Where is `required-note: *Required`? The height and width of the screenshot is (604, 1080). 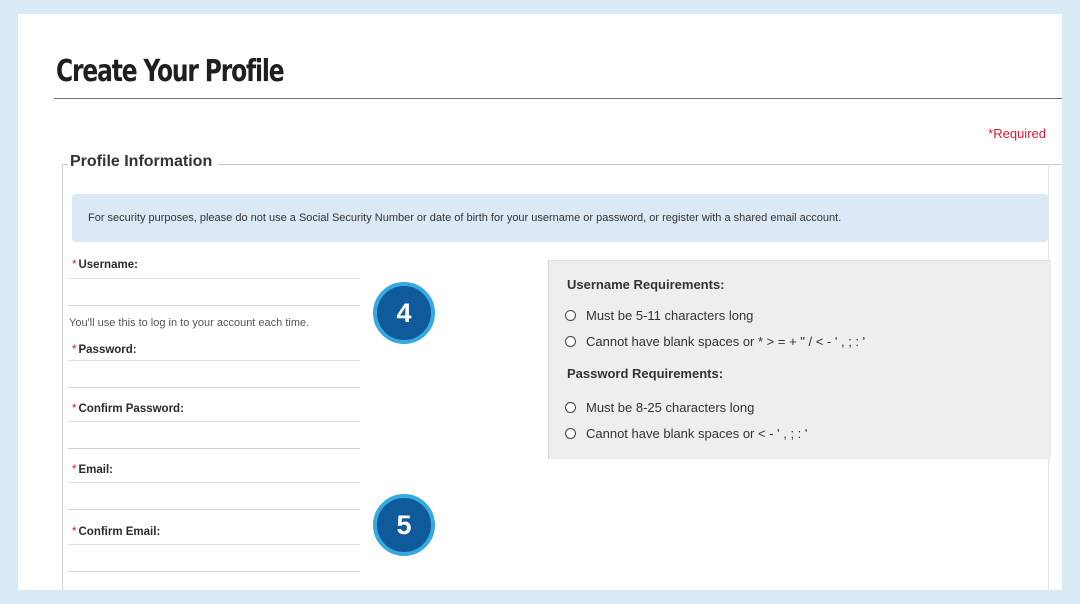 required-note: *Required is located at coordinates (1017, 133).